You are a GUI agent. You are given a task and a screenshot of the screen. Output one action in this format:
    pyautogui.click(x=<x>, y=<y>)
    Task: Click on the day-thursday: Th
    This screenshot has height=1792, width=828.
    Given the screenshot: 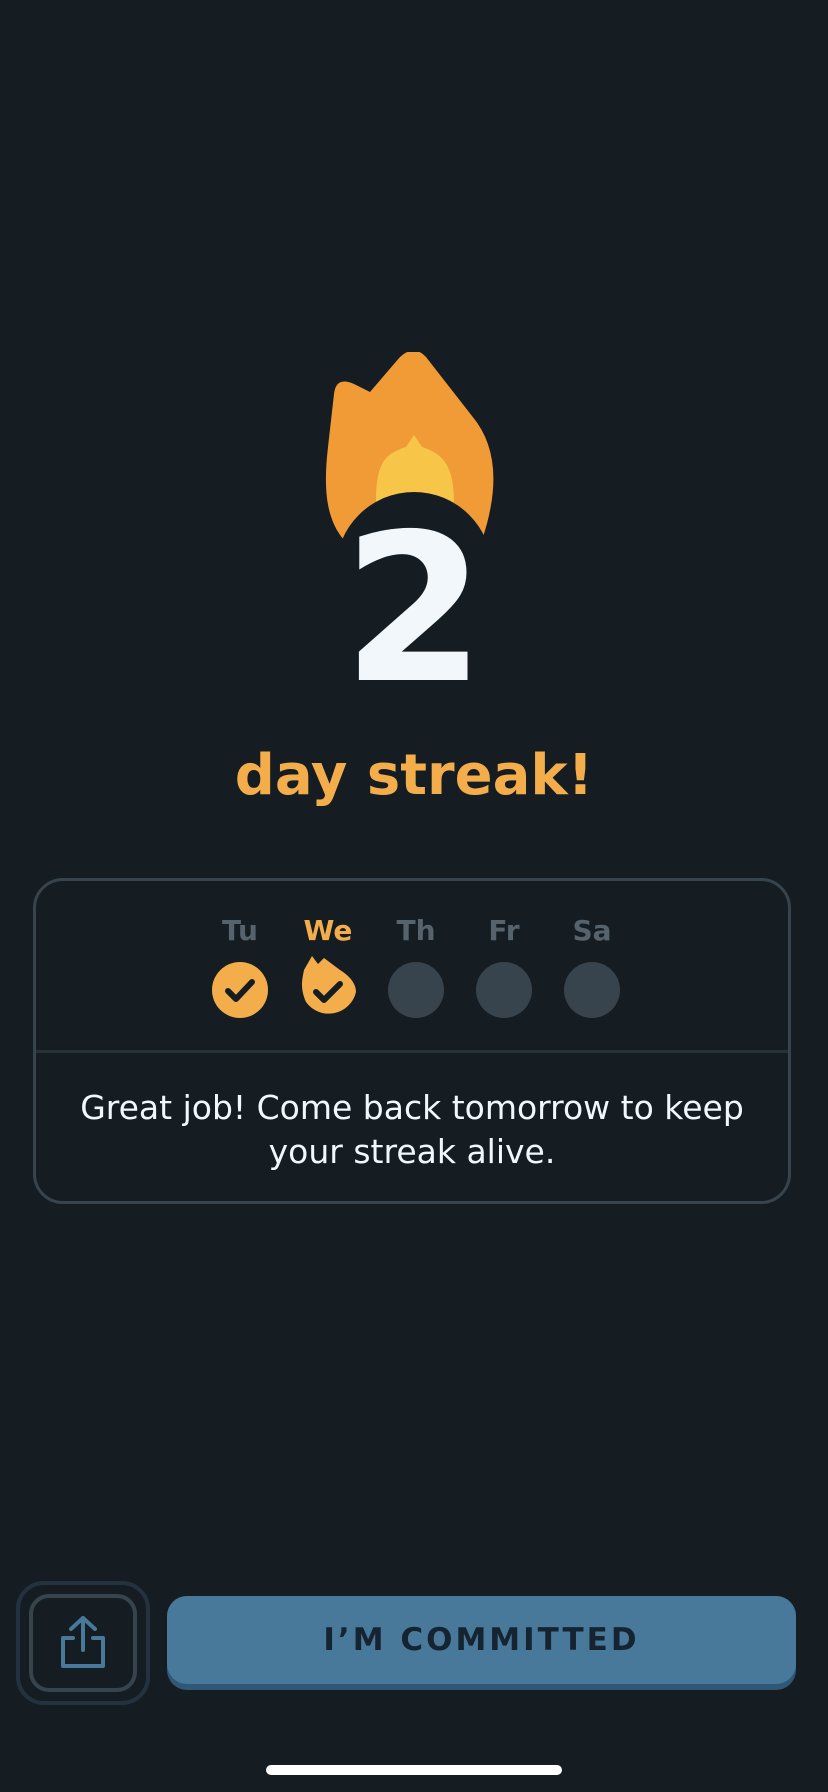 What is the action you would take?
    pyautogui.click(x=416, y=964)
    